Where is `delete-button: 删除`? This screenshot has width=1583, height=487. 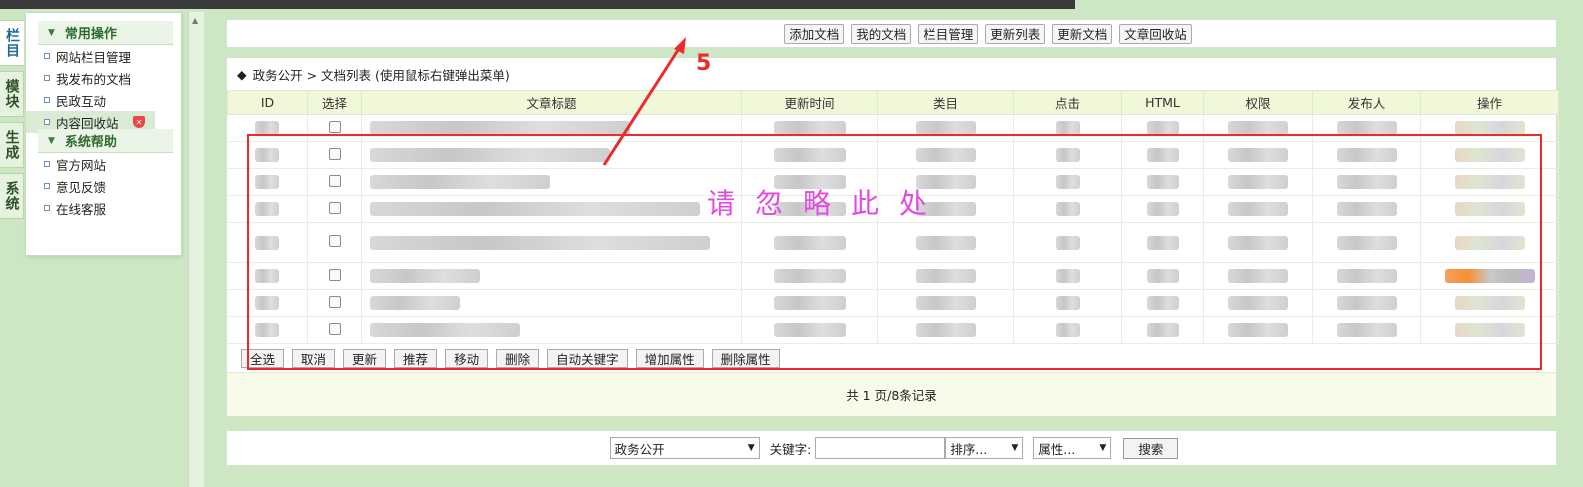 delete-button: 删除 is located at coordinates (518, 358).